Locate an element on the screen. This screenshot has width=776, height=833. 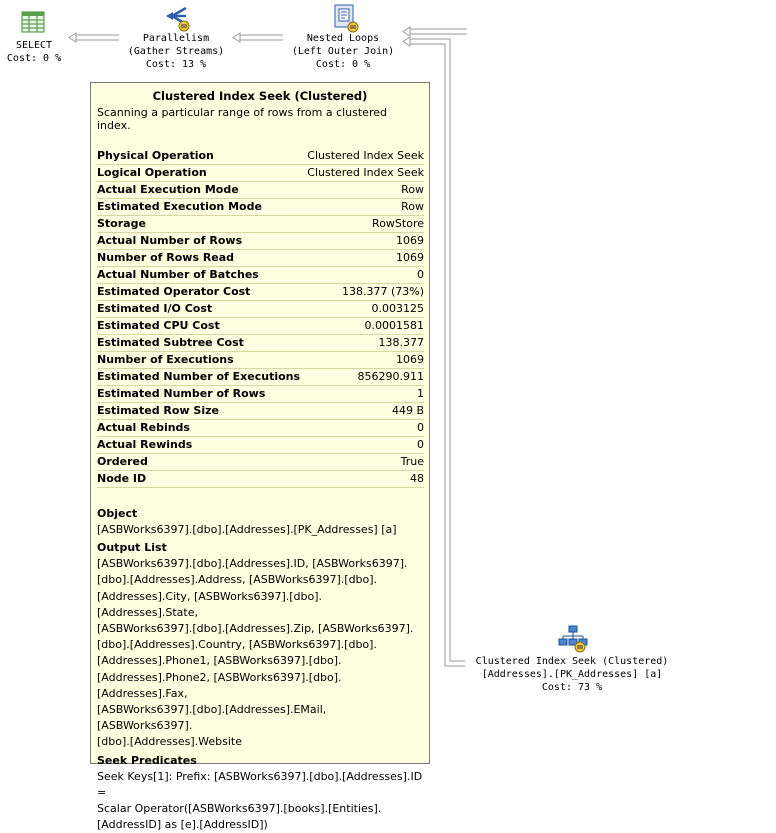
tooltip-output-heading: Output List is located at coordinates (132, 548).